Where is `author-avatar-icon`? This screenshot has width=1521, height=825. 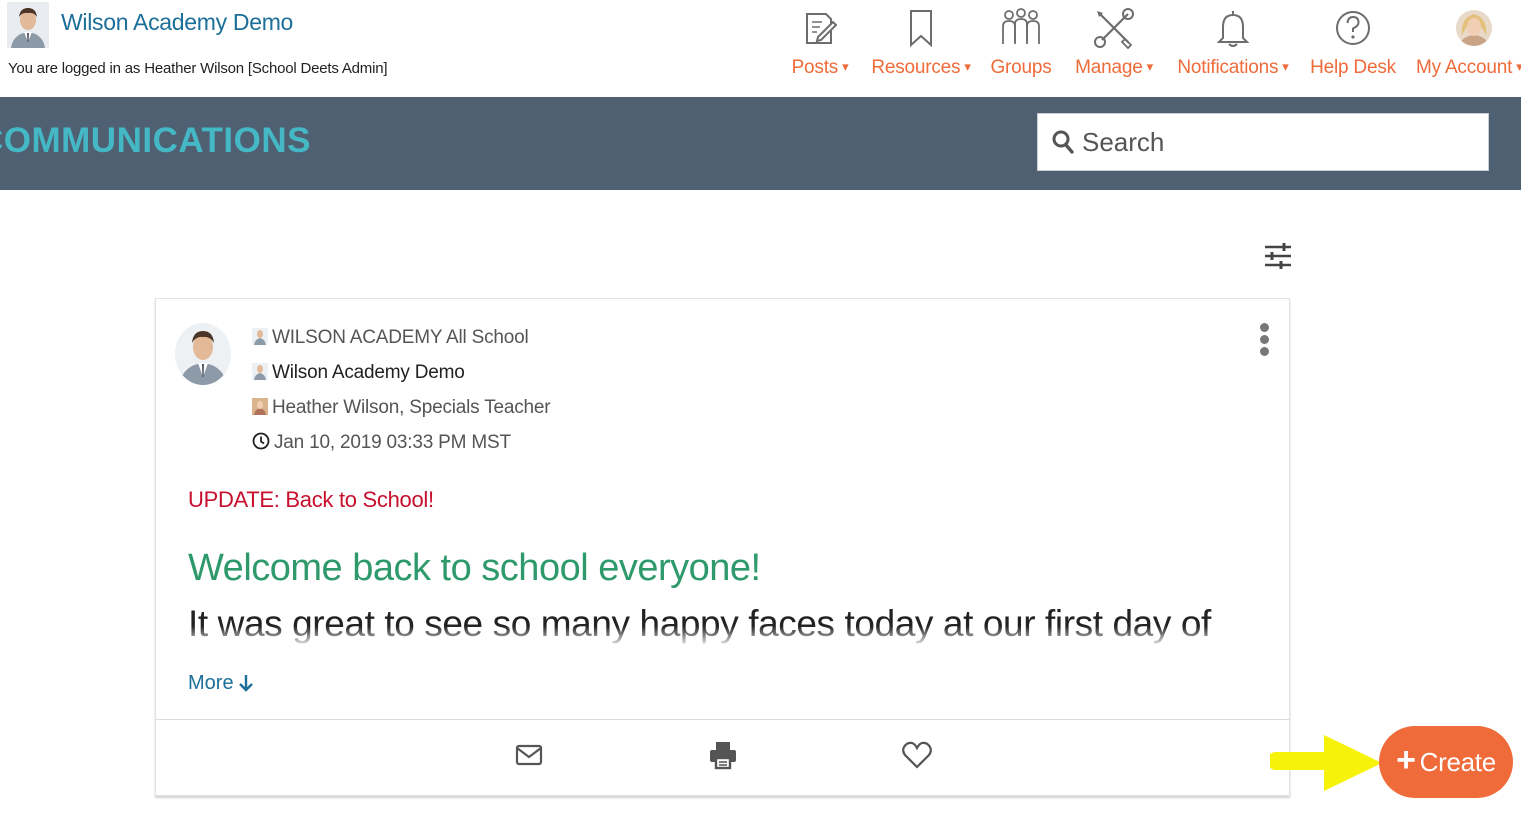 author-avatar-icon is located at coordinates (260, 406).